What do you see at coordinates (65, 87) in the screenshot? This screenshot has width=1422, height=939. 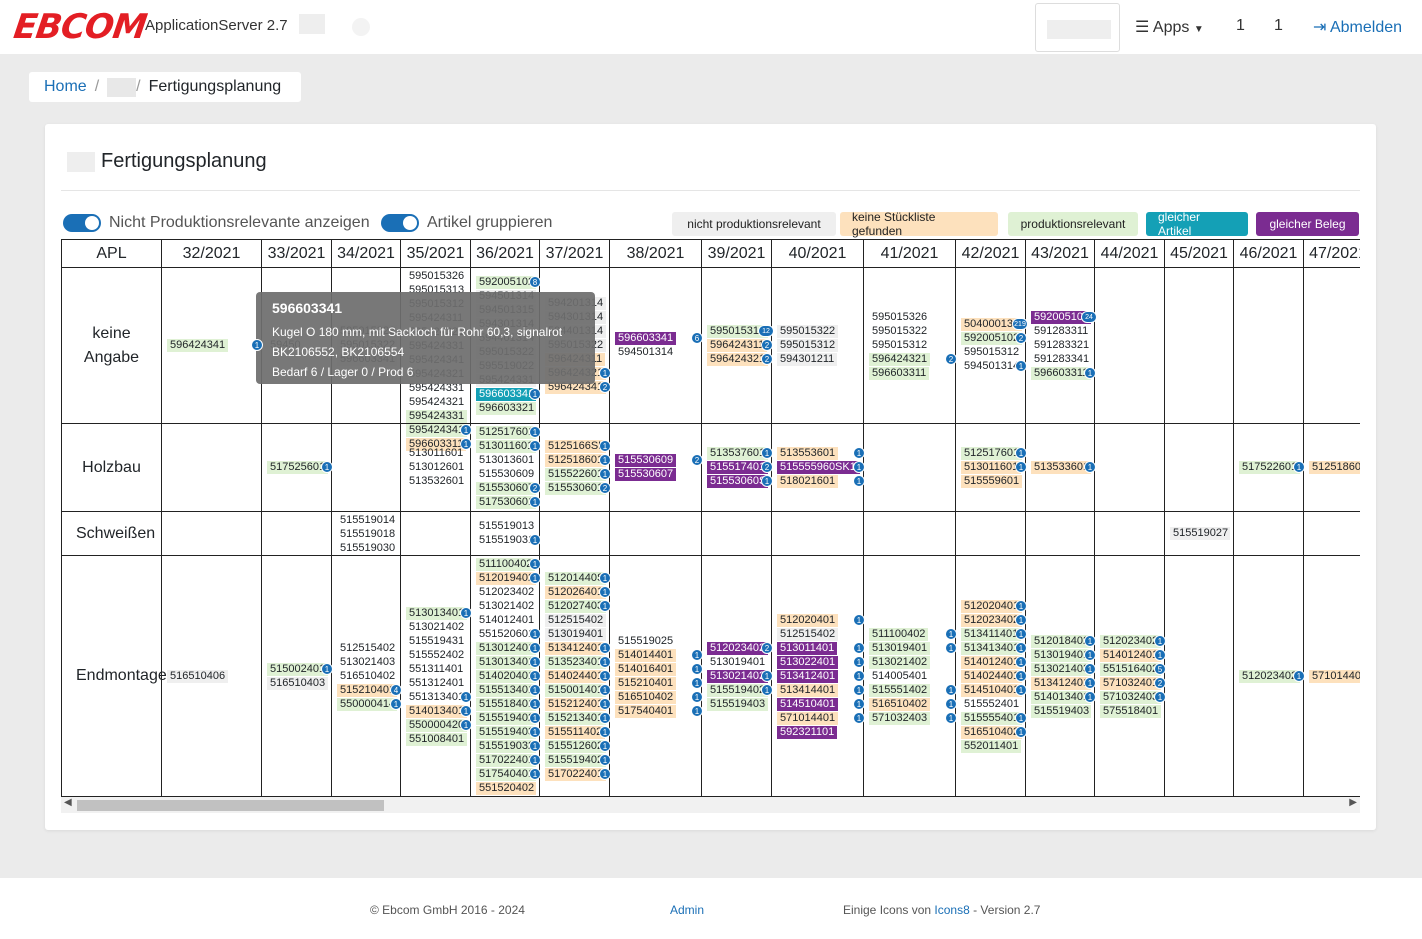 I see `breadcrumb-home: Home` at bounding box center [65, 87].